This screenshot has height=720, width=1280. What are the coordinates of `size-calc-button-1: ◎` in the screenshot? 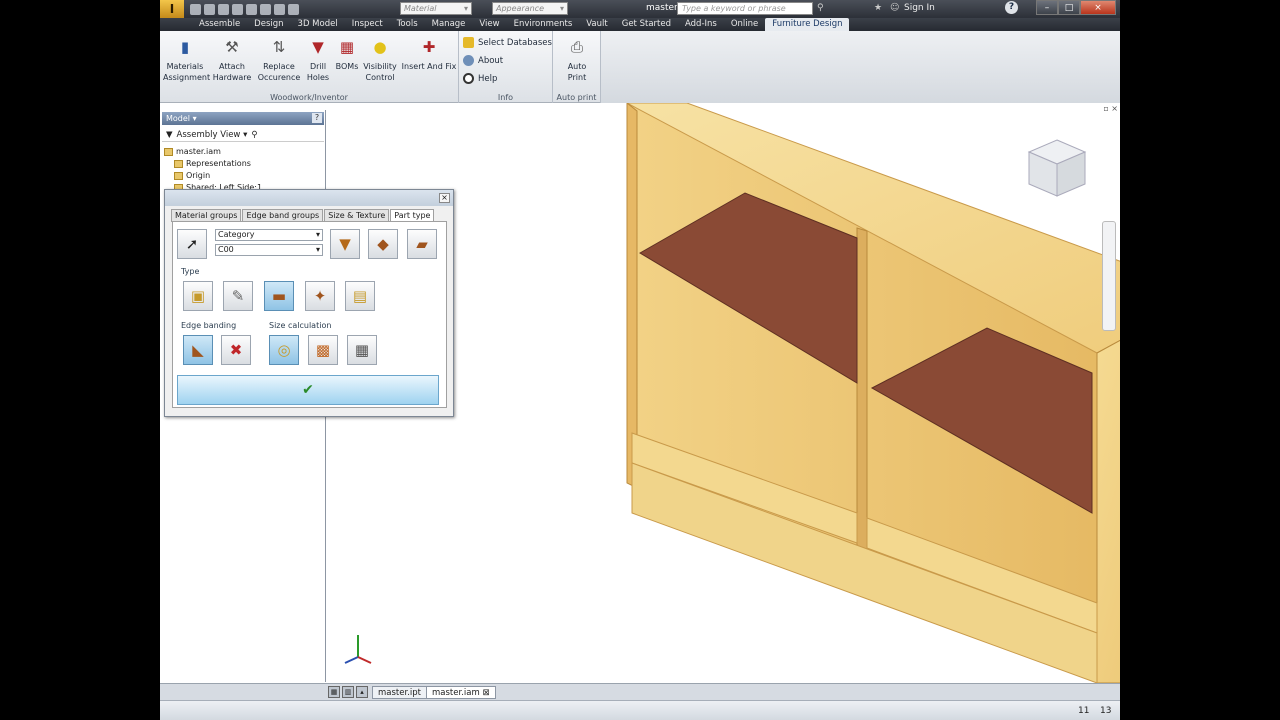 It's located at (284, 350).